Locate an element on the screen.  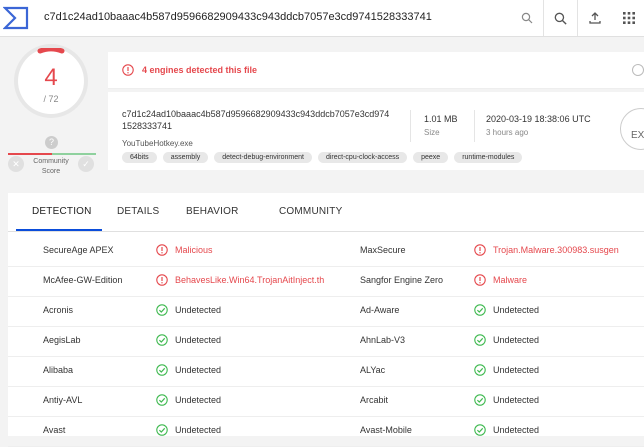
detected-count: 4 is located at coordinates (51, 77).